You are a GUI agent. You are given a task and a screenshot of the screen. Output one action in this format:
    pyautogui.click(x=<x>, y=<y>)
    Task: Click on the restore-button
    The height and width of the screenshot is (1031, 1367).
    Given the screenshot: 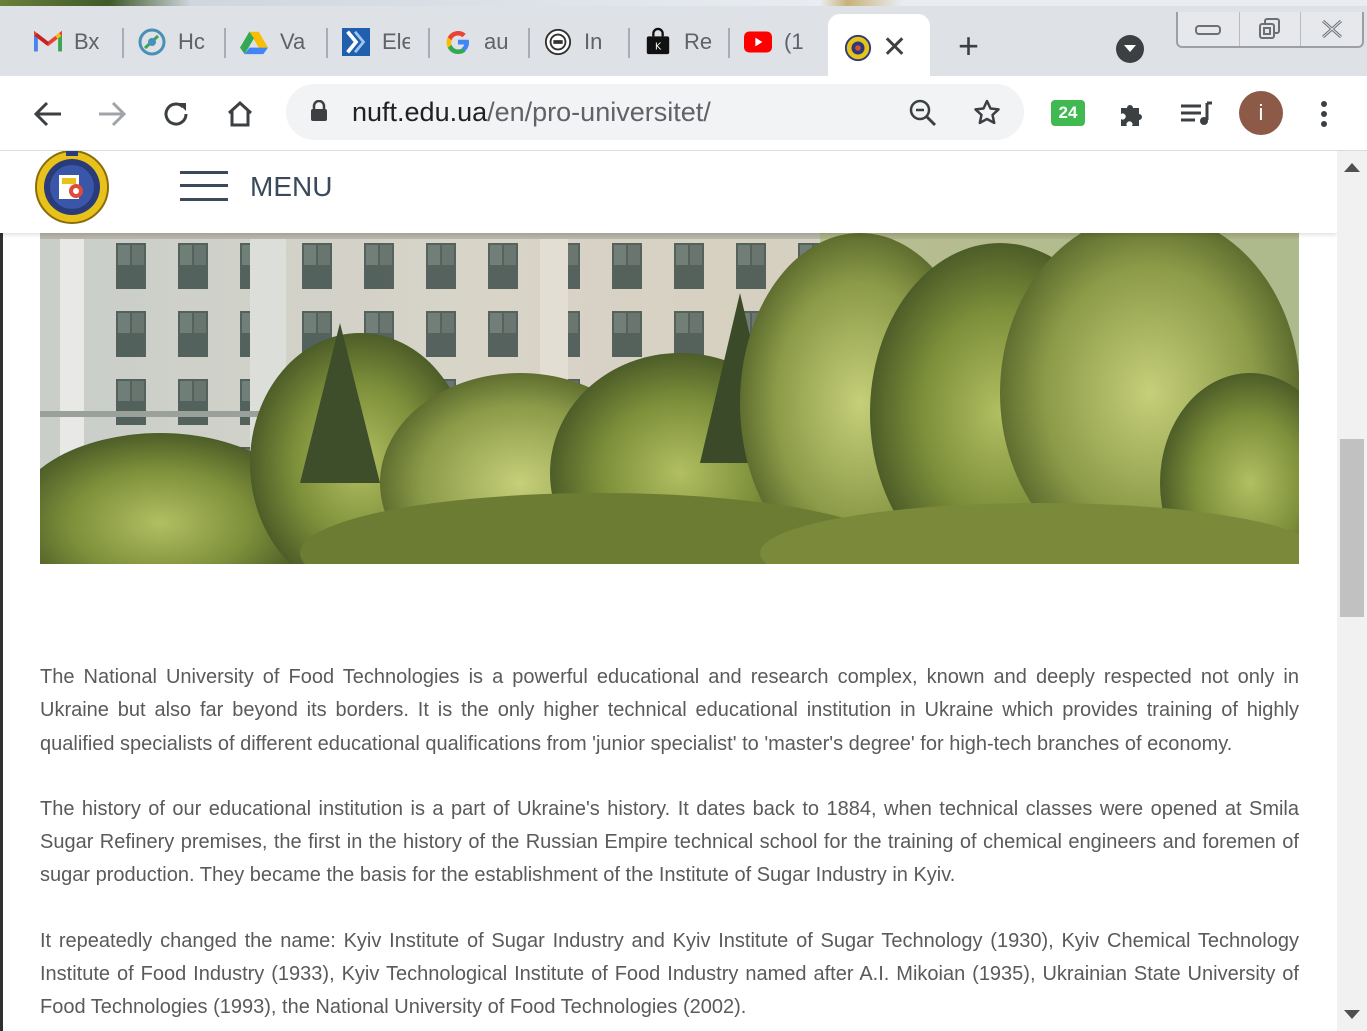 What is the action you would take?
    pyautogui.click(x=1269, y=29)
    